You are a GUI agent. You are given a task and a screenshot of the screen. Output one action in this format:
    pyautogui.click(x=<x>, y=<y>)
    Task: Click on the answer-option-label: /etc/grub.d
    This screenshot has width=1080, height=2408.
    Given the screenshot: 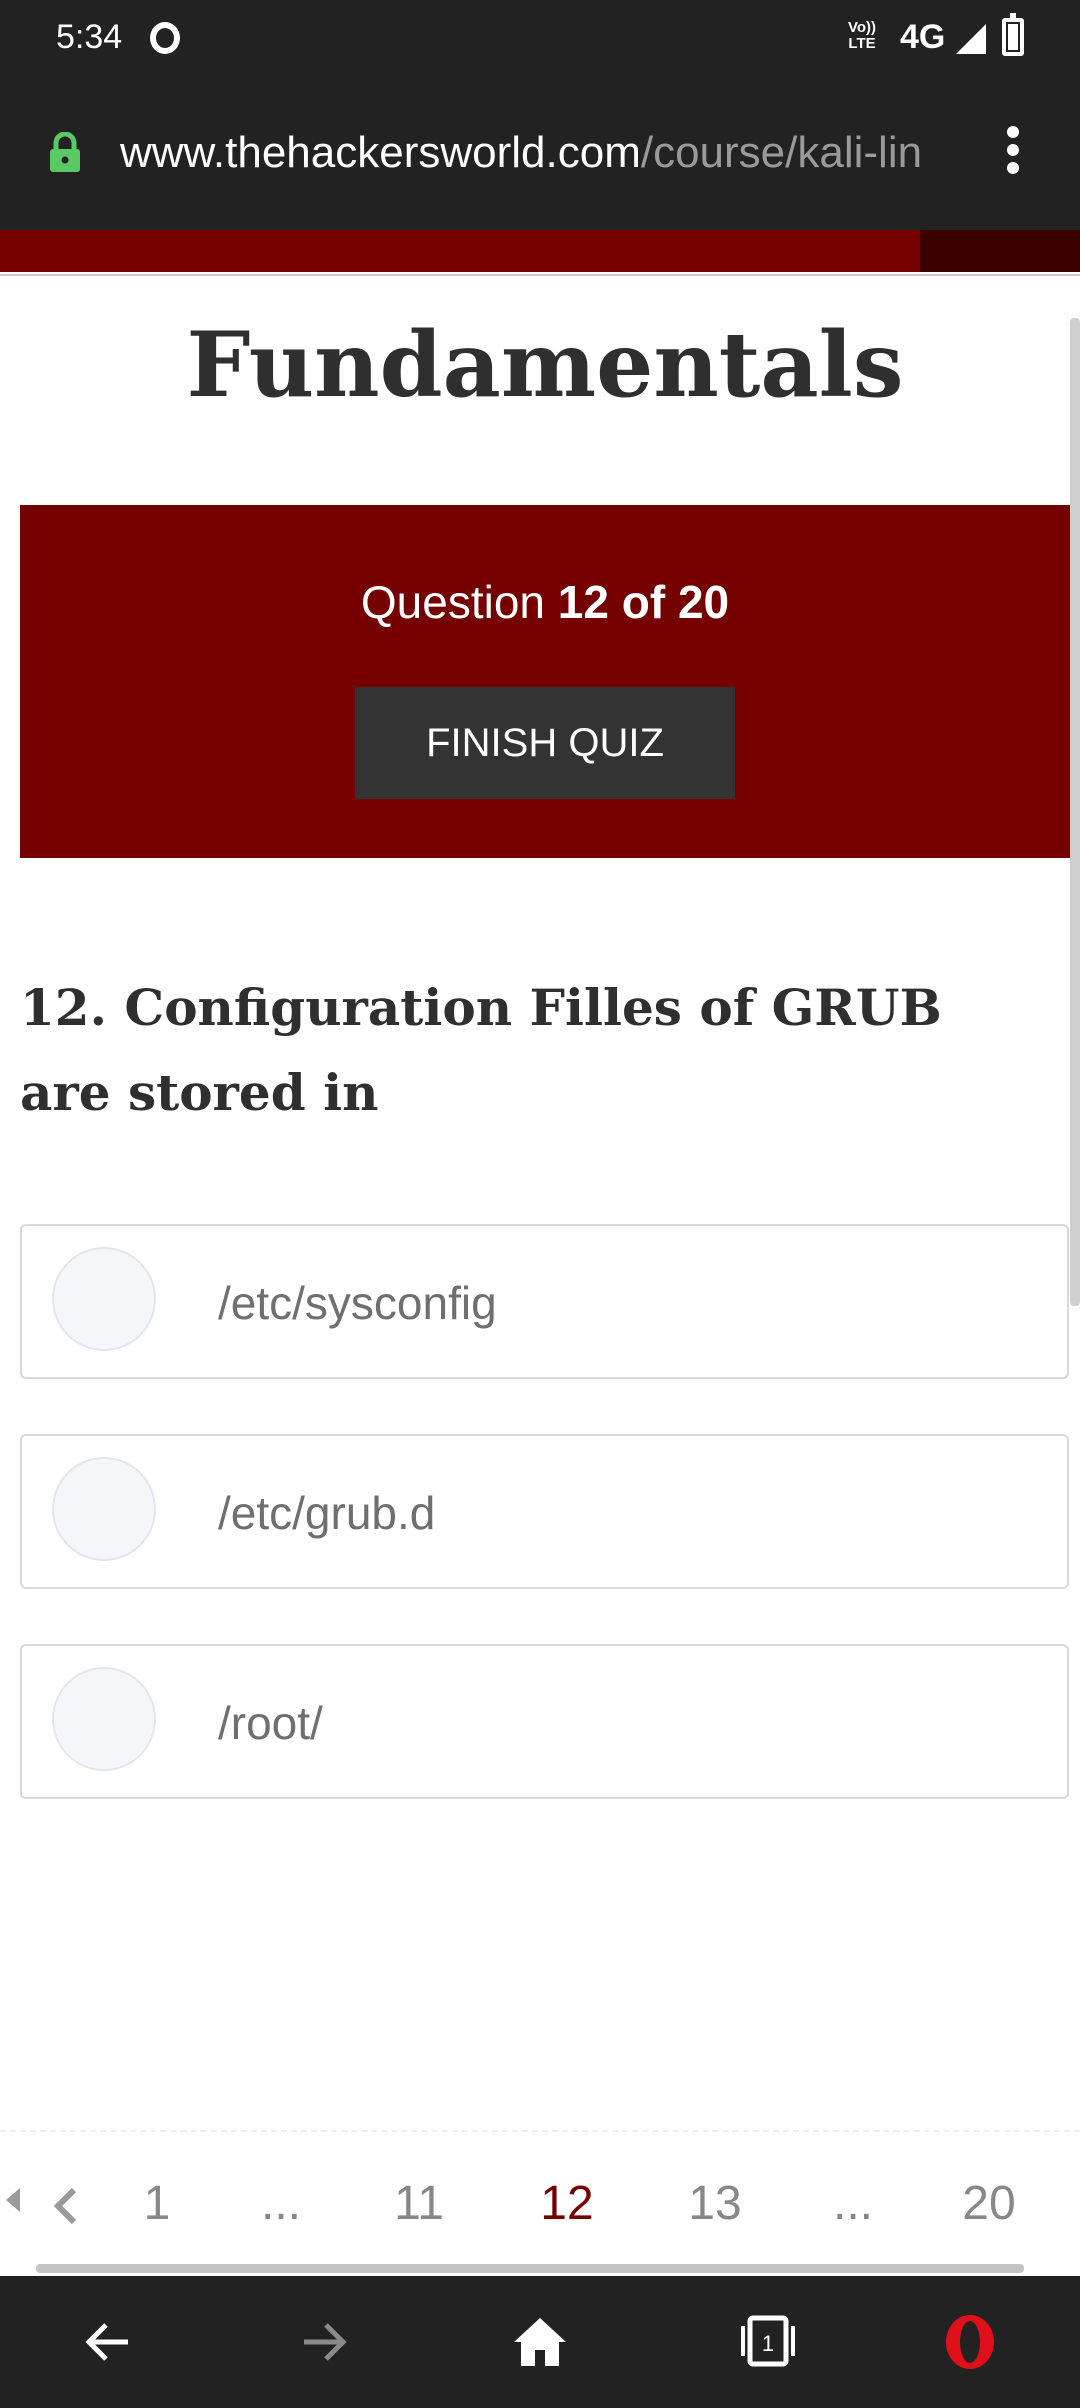 What is the action you would take?
    pyautogui.click(x=327, y=1513)
    